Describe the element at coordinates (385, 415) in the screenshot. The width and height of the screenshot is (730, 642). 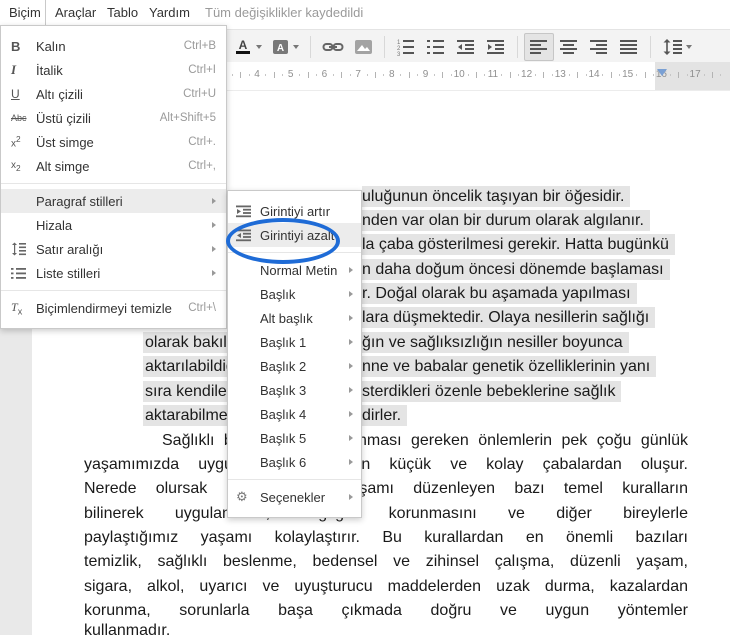
I see `selected-text: dirler.` at that location.